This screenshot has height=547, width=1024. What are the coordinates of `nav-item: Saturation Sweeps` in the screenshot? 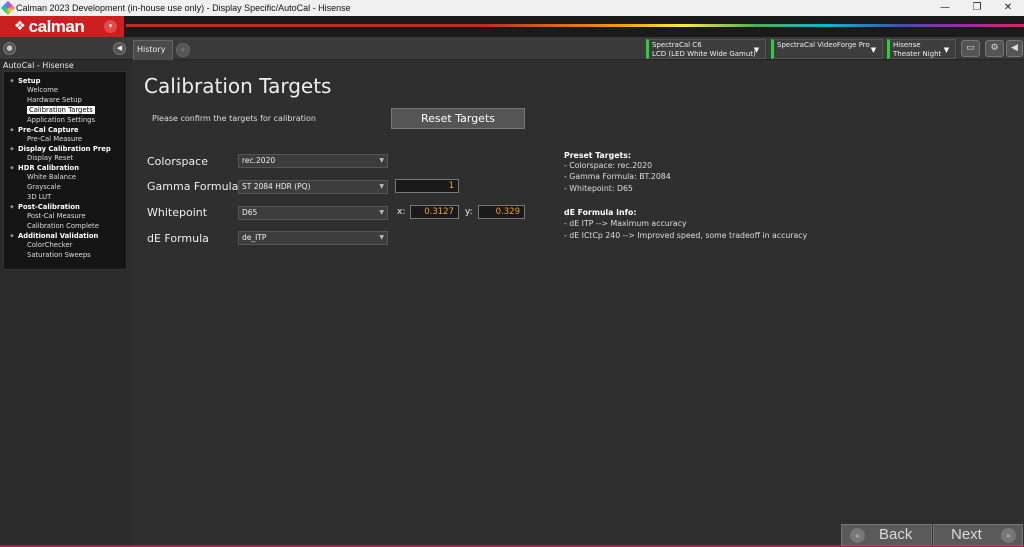 It's located at (65, 255).